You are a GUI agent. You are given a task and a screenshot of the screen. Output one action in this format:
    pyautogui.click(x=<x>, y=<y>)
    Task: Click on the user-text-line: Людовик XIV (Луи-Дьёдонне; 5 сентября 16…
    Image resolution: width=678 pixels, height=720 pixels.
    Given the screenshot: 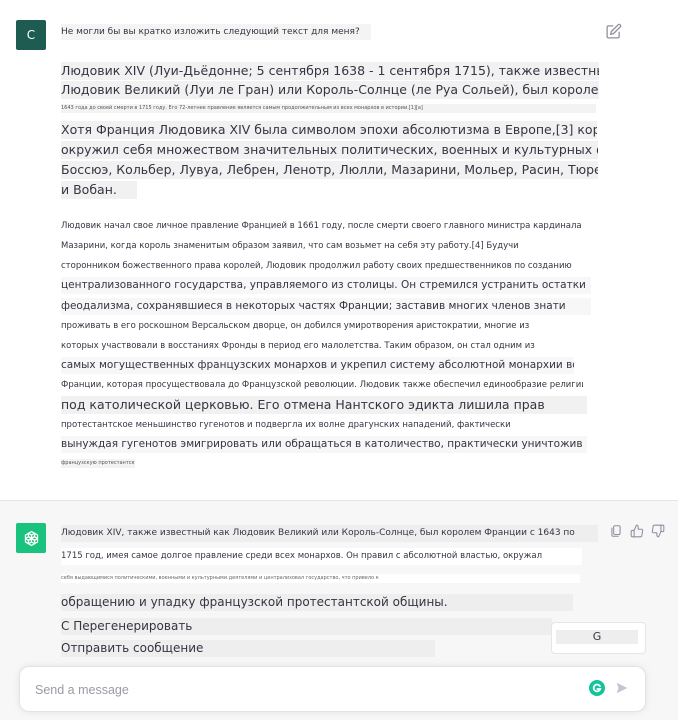 What is the action you would take?
    pyautogui.click(x=330, y=71)
    